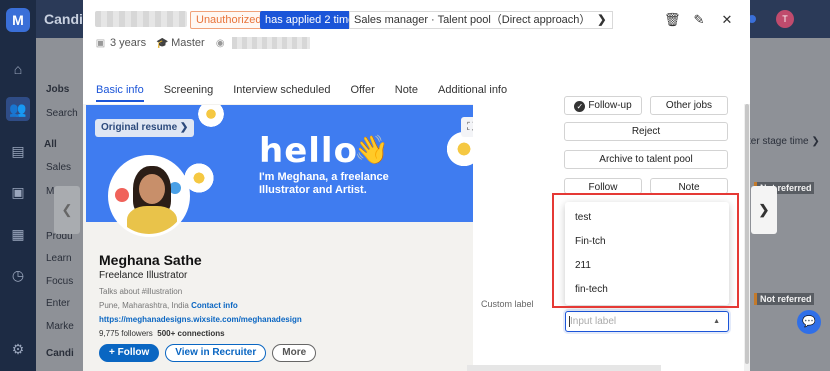  I want to click on bag-icon: ▣, so click(18, 192).